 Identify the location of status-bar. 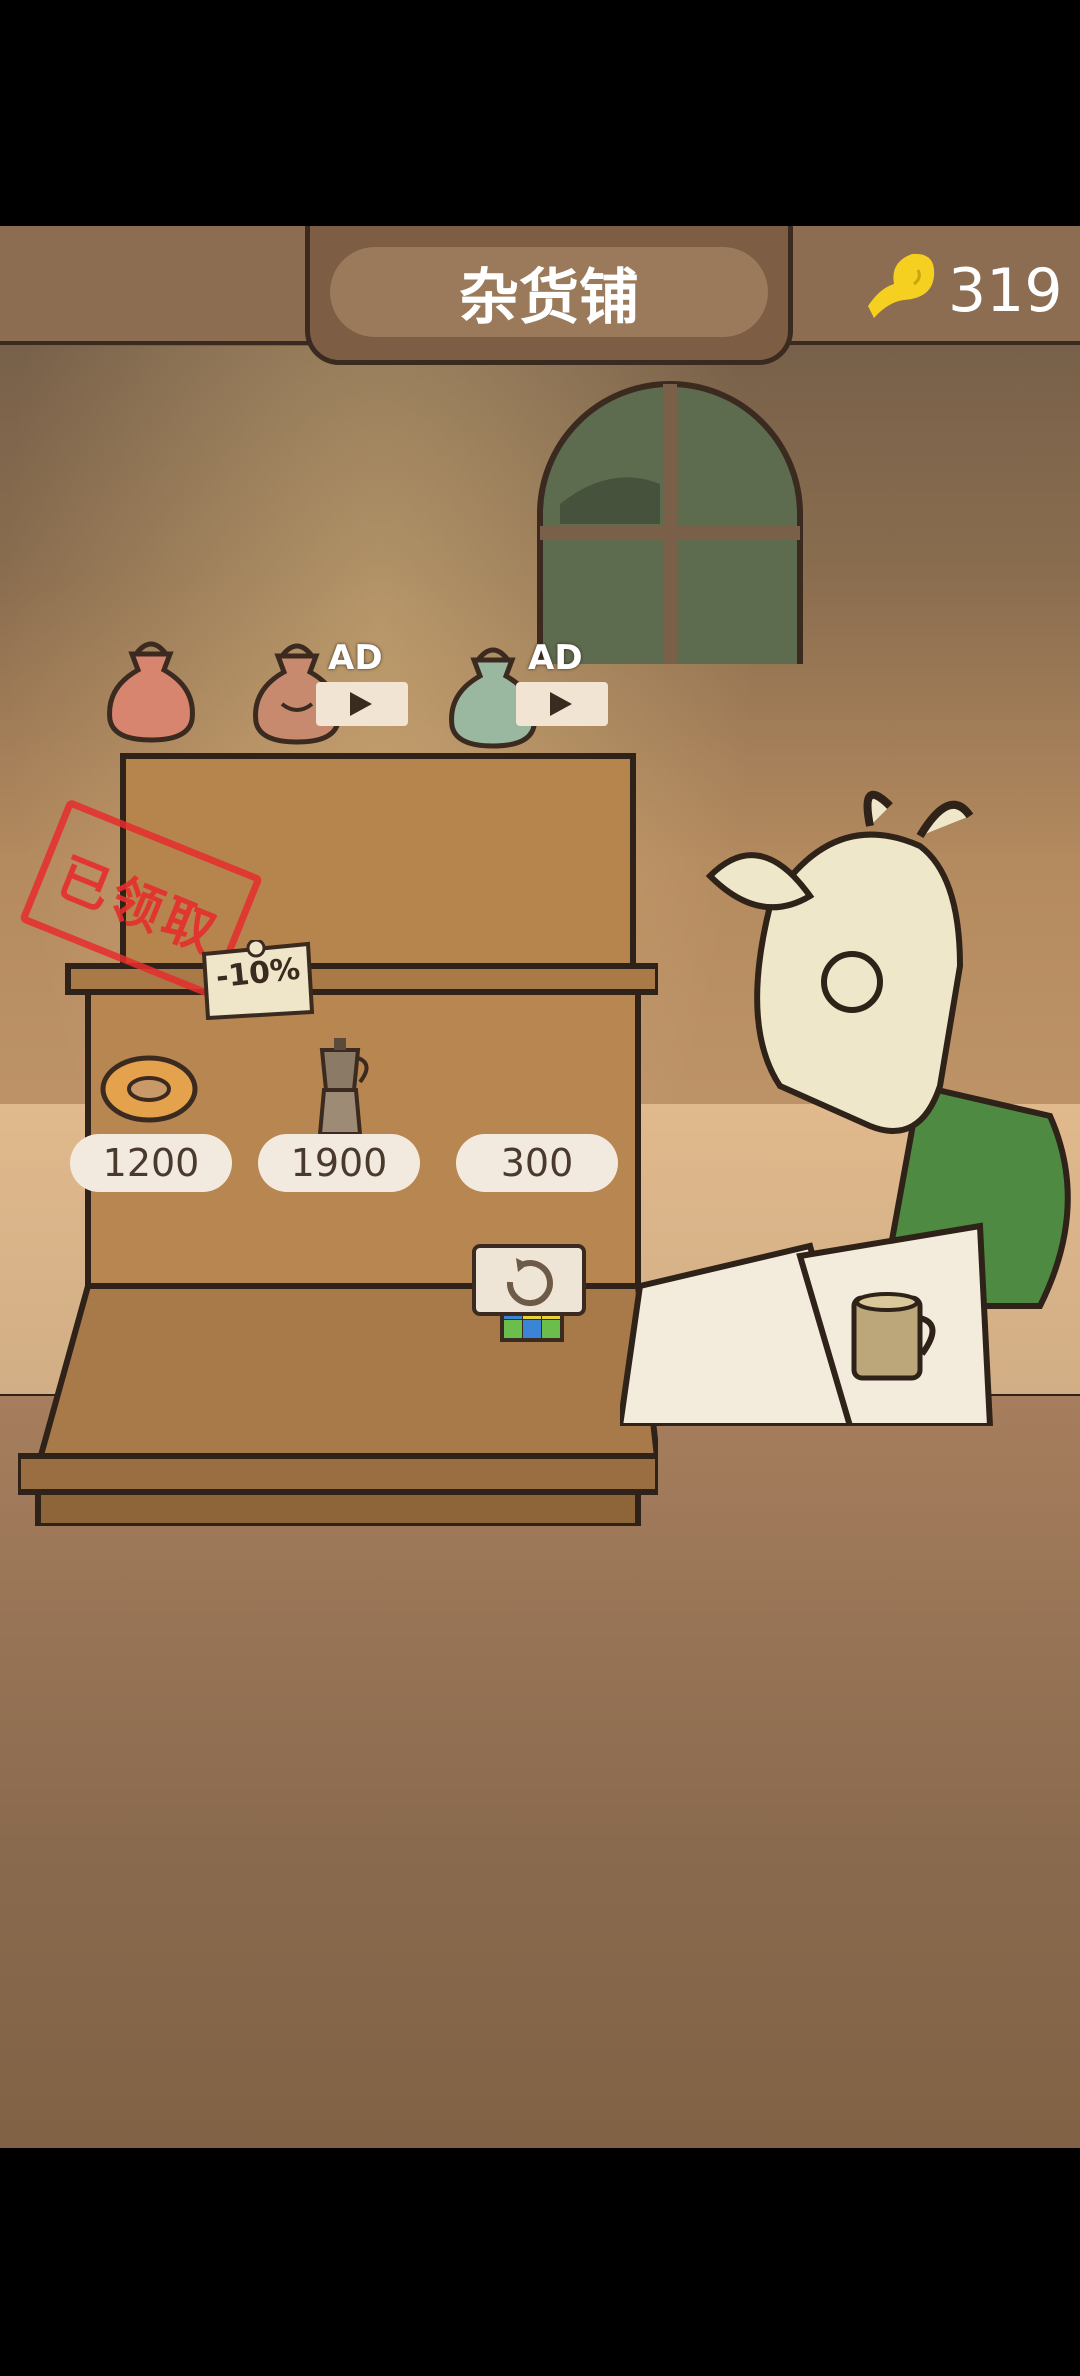
(540, 6).